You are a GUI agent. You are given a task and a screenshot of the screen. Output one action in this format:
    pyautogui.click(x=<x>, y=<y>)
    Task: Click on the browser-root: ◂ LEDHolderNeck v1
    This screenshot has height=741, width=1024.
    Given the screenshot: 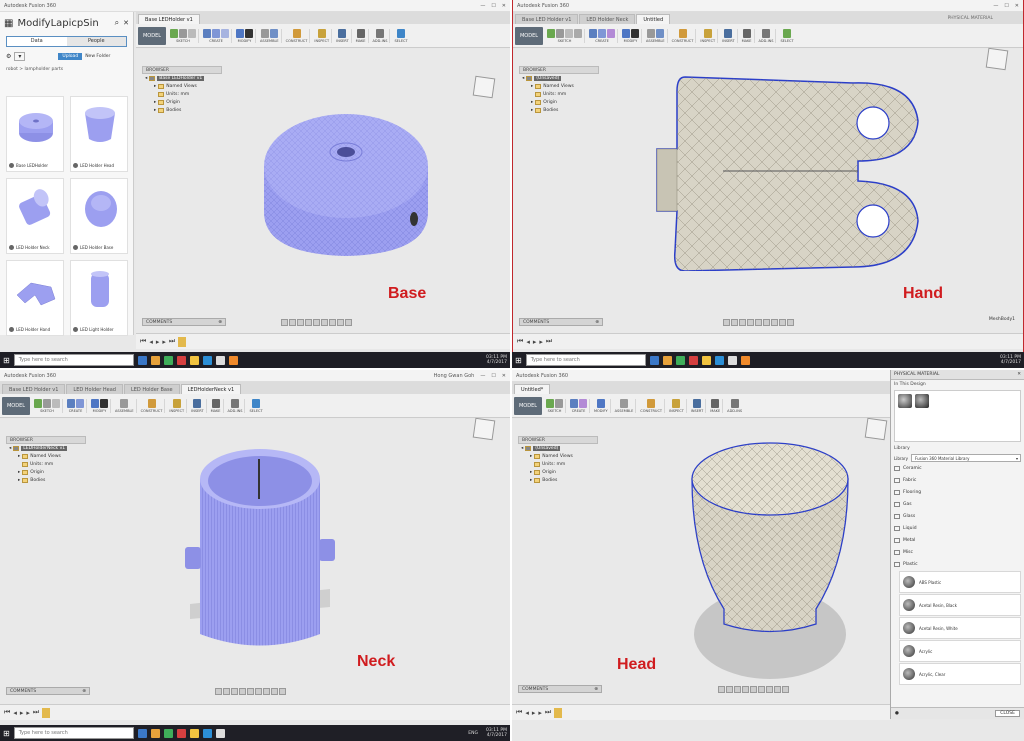 What is the action you would take?
    pyautogui.click(x=46, y=448)
    